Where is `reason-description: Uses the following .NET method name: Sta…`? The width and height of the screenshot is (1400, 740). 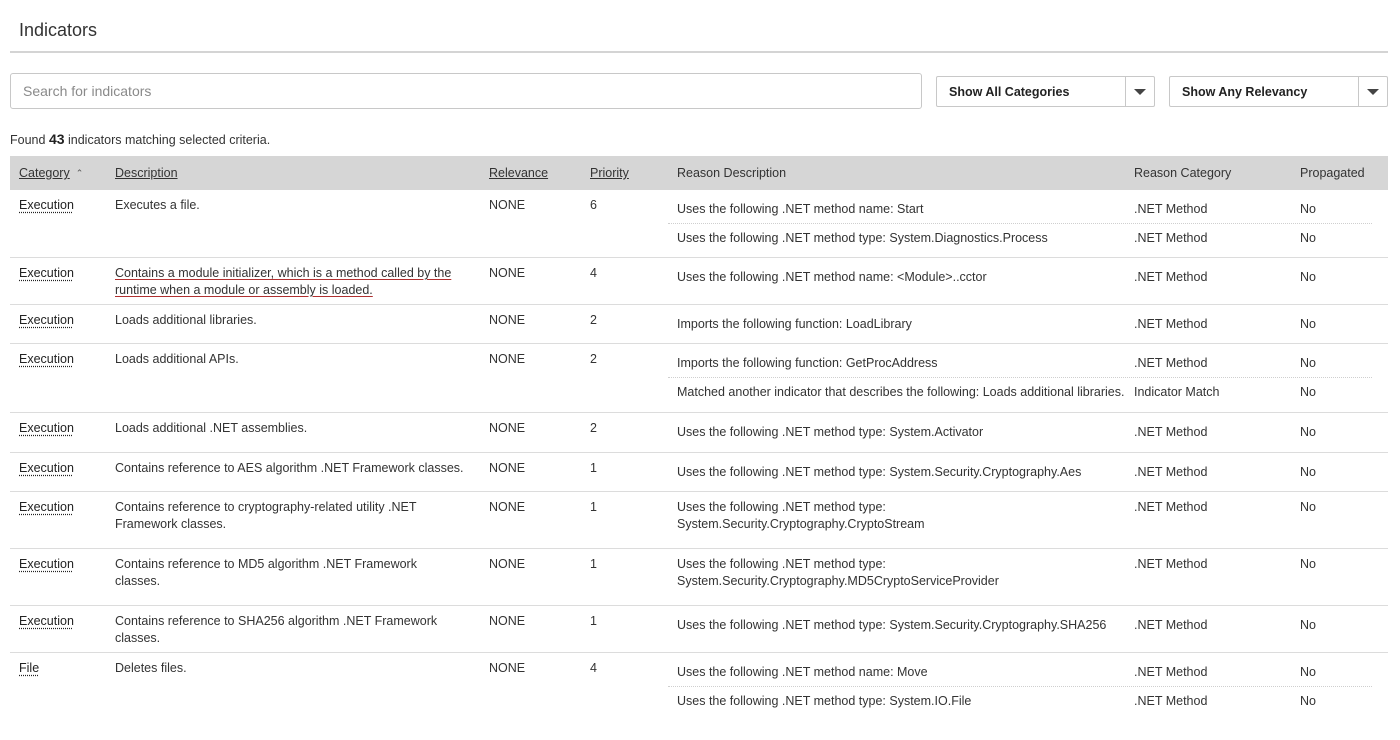
reason-description: Uses the following .NET method name: Sta… is located at coordinates (800, 209).